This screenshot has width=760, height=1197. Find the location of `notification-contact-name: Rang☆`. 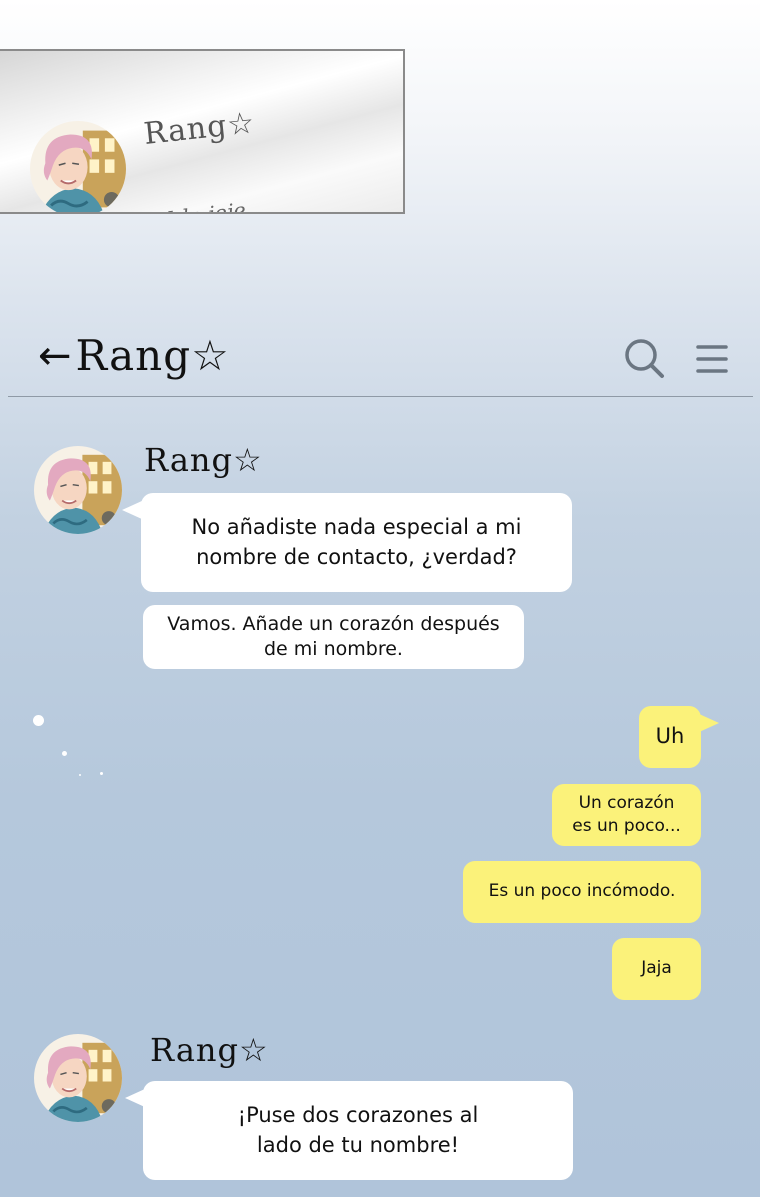

notification-contact-name: Rang☆ is located at coordinates (199, 128).